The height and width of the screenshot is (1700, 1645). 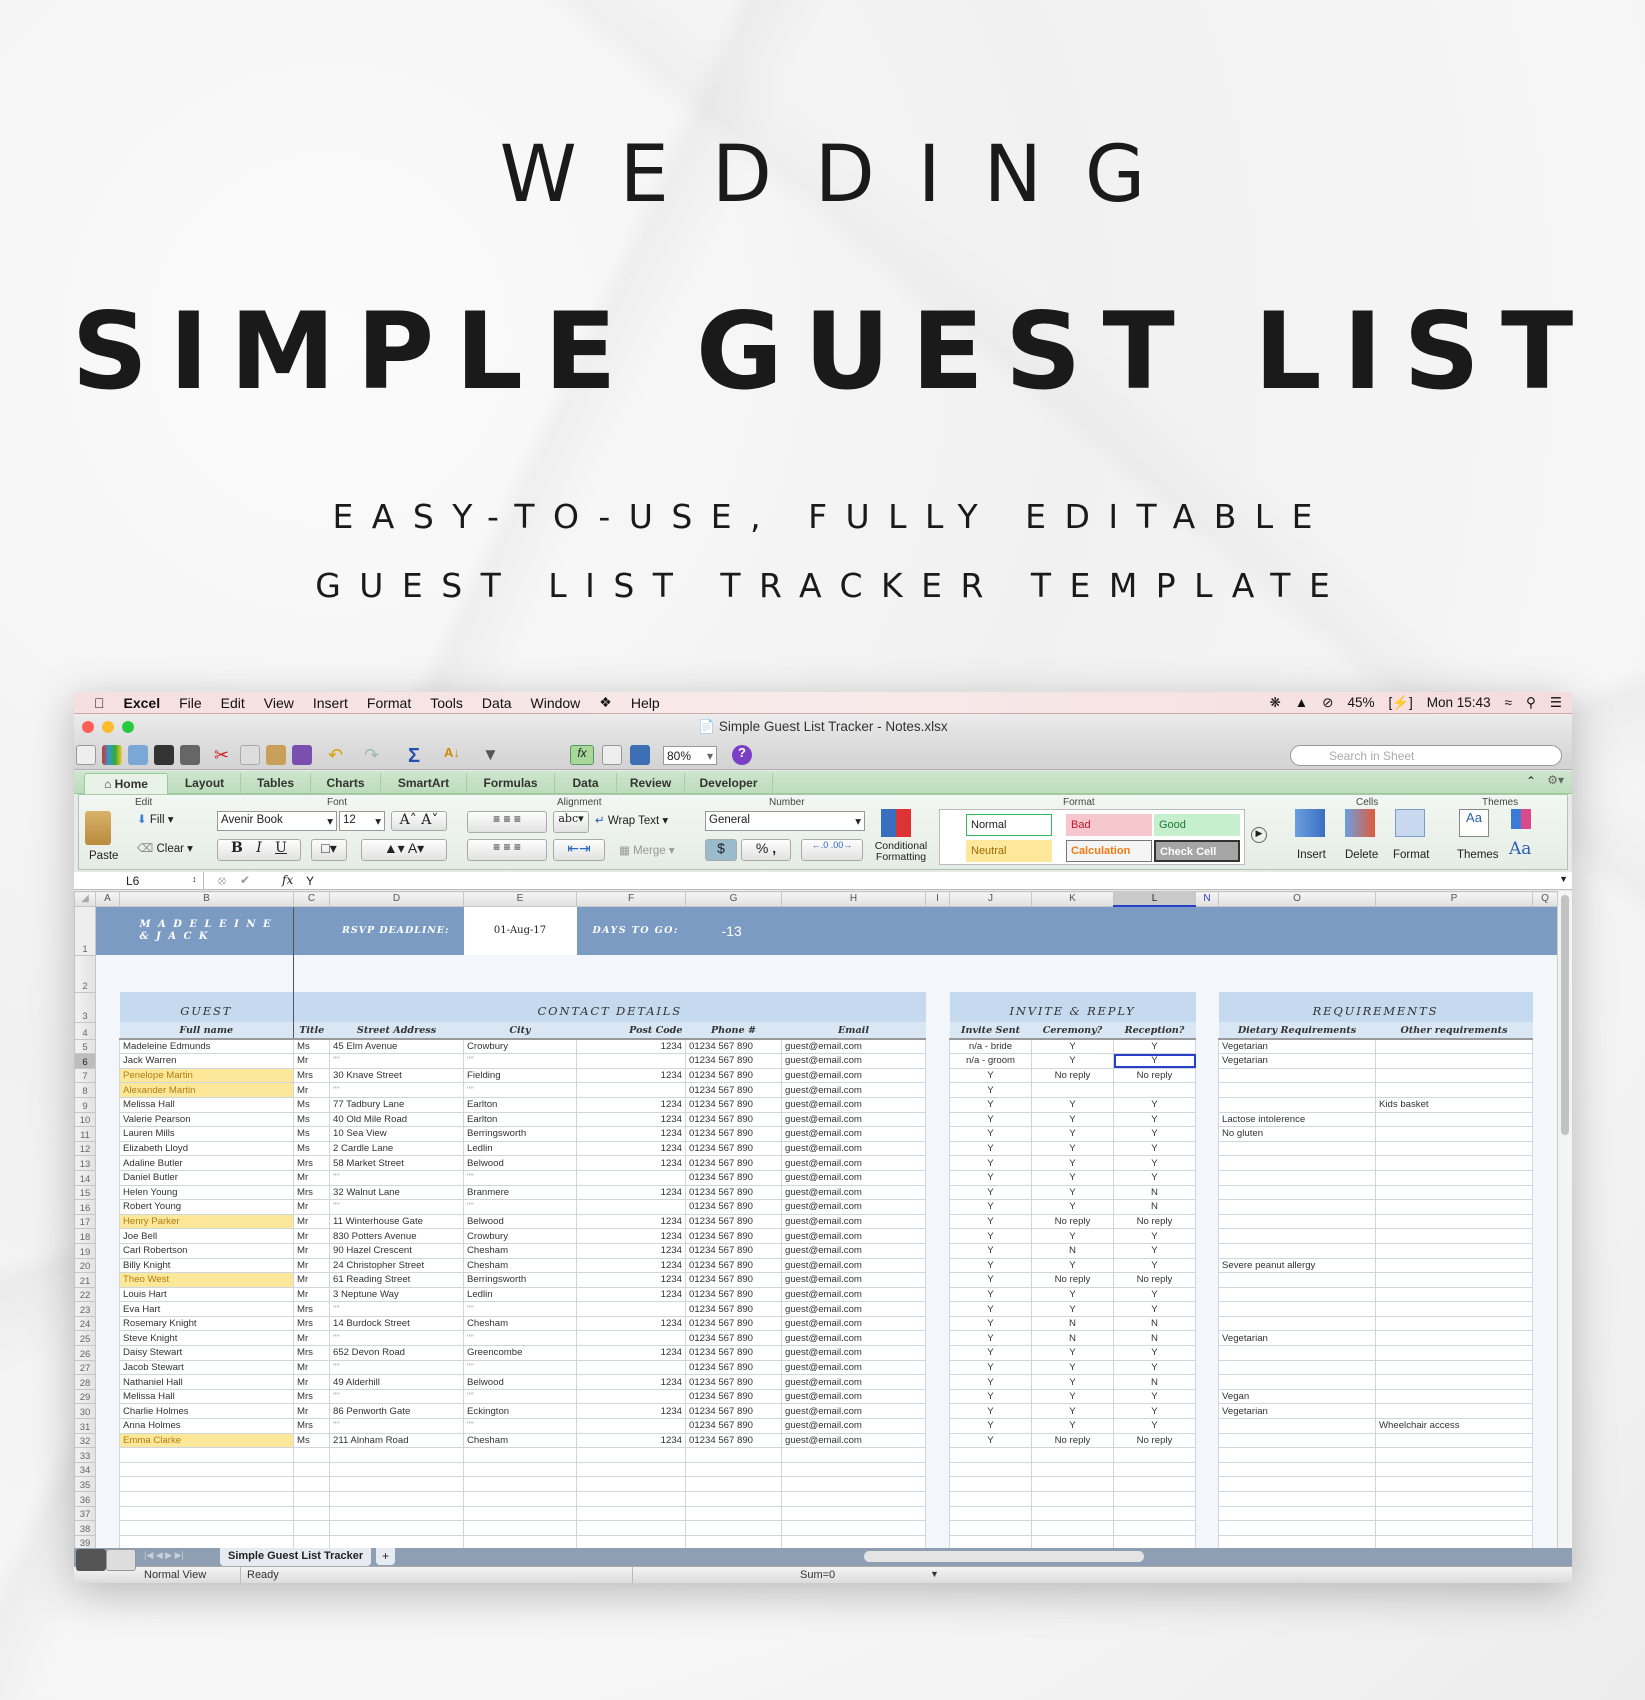 What do you see at coordinates (206, 1104) in the screenshot?
I see `cell-name: Melissa Hall` at bounding box center [206, 1104].